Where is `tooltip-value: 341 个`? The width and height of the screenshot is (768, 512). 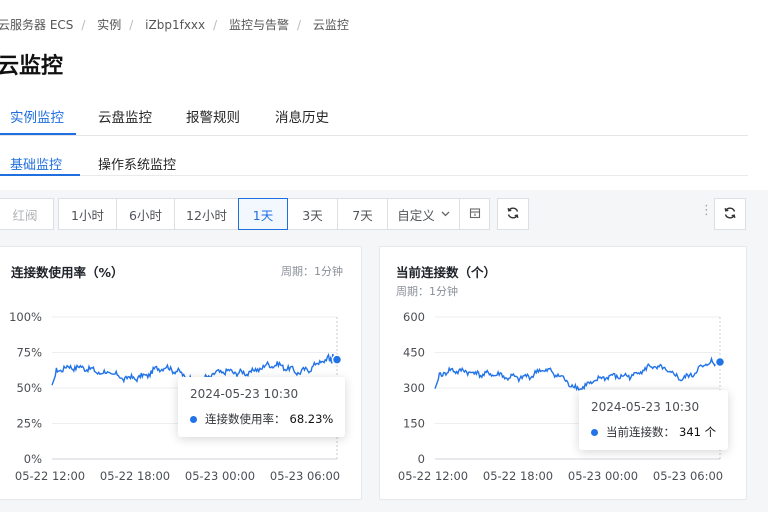 tooltip-value: 341 个 is located at coordinates (698, 432).